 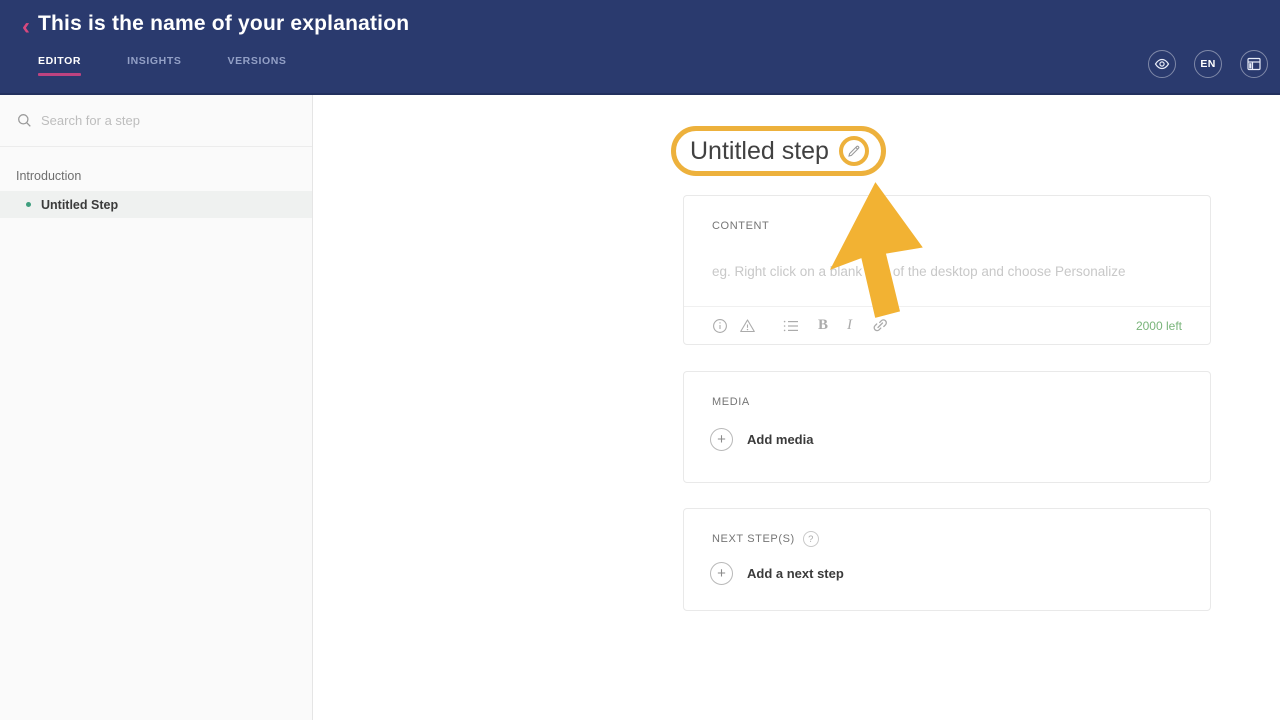 What do you see at coordinates (879, 326) in the screenshot?
I see `link-icon` at bounding box center [879, 326].